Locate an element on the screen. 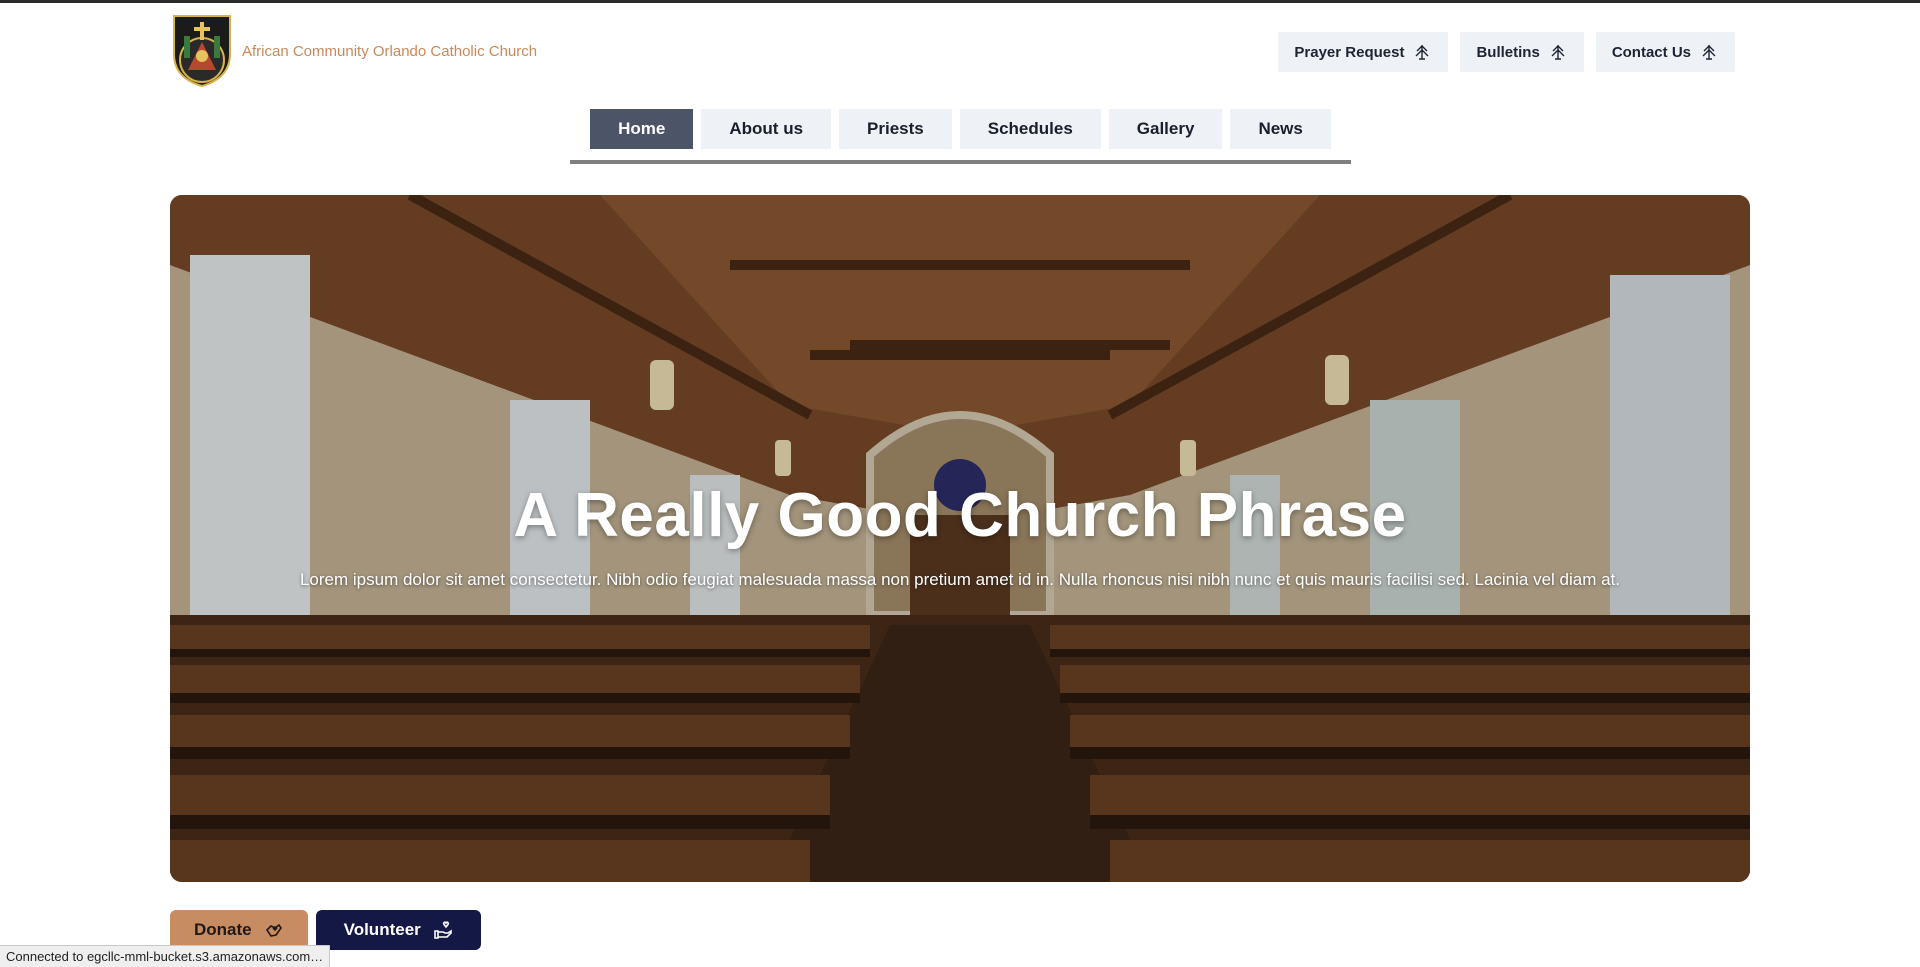 The height and width of the screenshot is (967, 1920). nav-item-about-us: About us is located at coordinates (766, 129).